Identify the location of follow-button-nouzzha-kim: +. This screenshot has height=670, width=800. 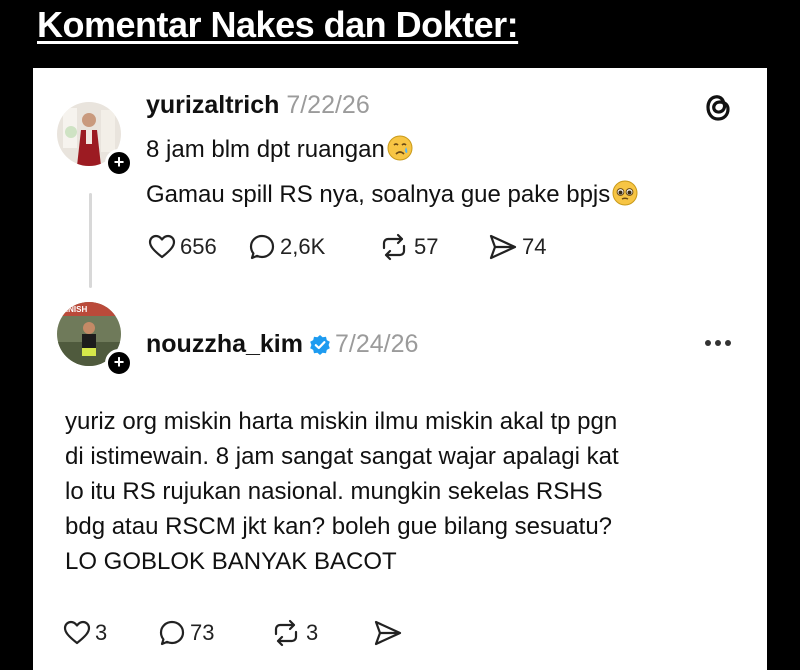
(119, 363).